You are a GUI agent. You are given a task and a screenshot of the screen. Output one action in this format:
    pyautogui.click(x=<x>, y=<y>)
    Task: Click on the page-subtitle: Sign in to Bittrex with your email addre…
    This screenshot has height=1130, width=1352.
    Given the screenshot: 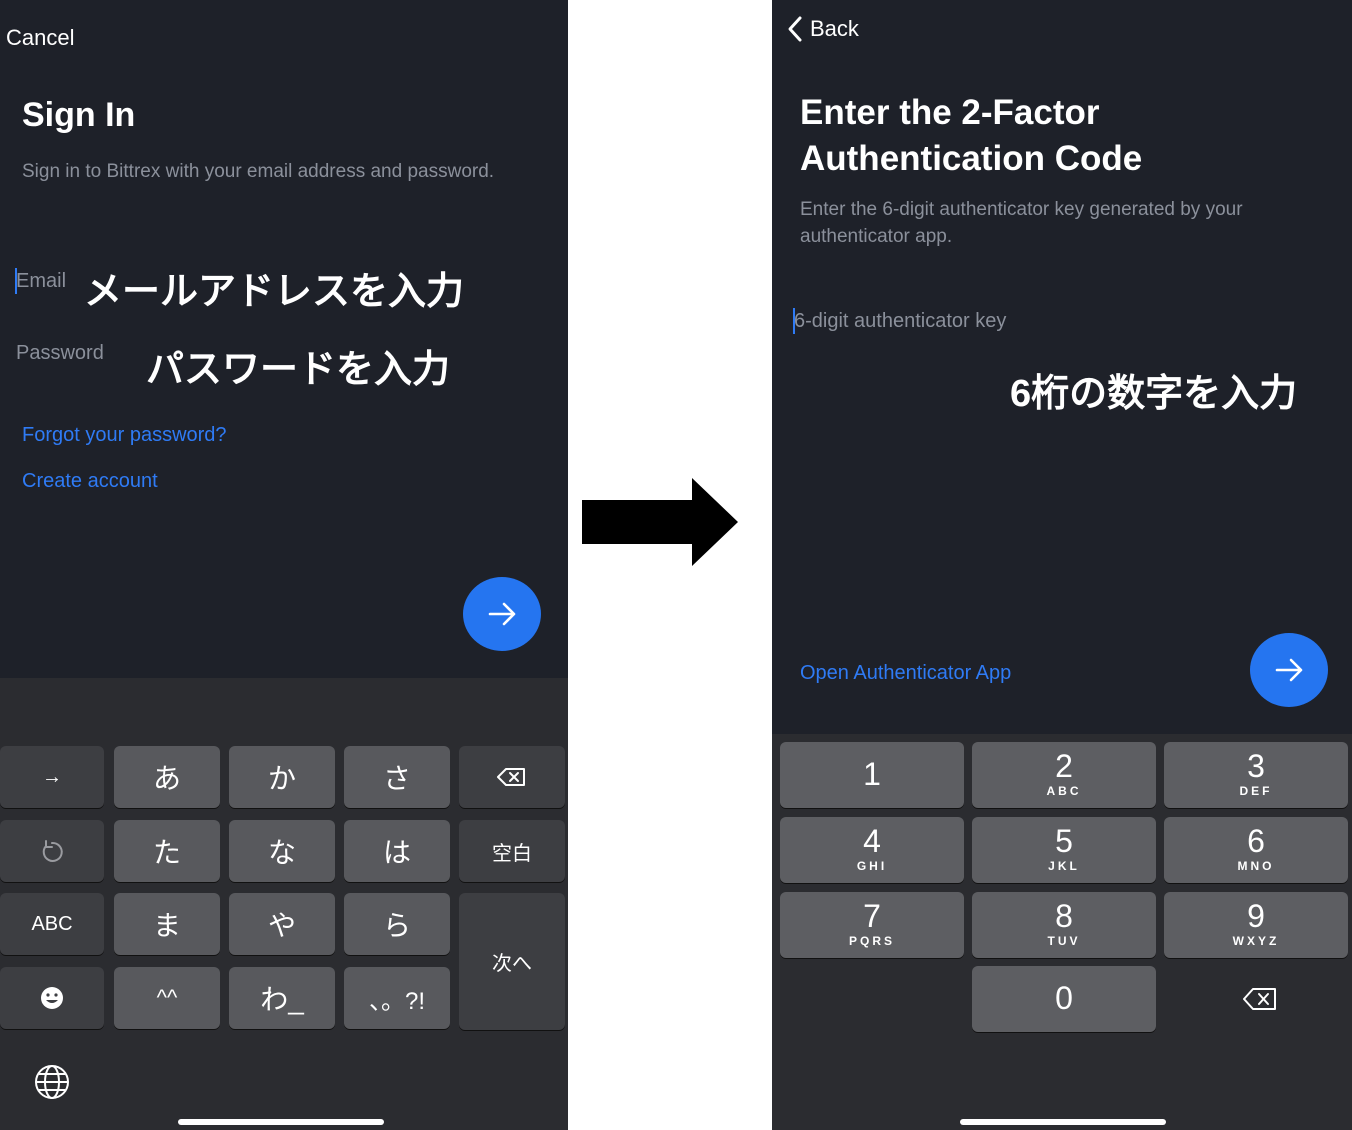 What is the action you would take?
    pyautogui.click(x=258, y=171)
    